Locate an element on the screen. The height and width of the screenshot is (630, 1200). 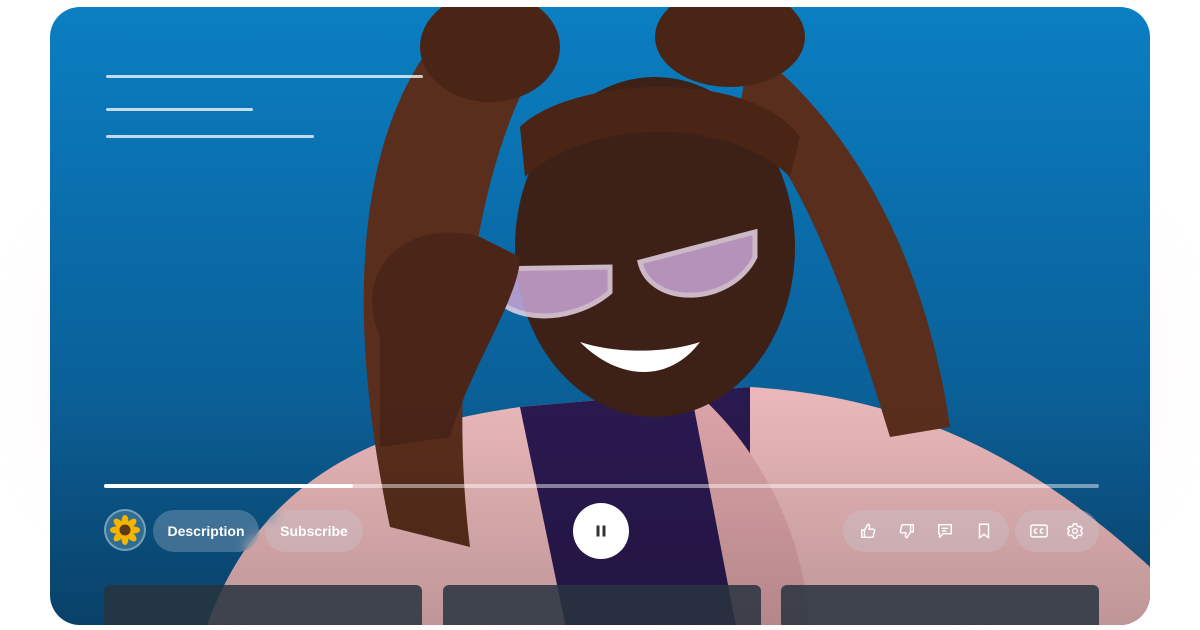
gear-icon is located at coordinates (1075, 531).